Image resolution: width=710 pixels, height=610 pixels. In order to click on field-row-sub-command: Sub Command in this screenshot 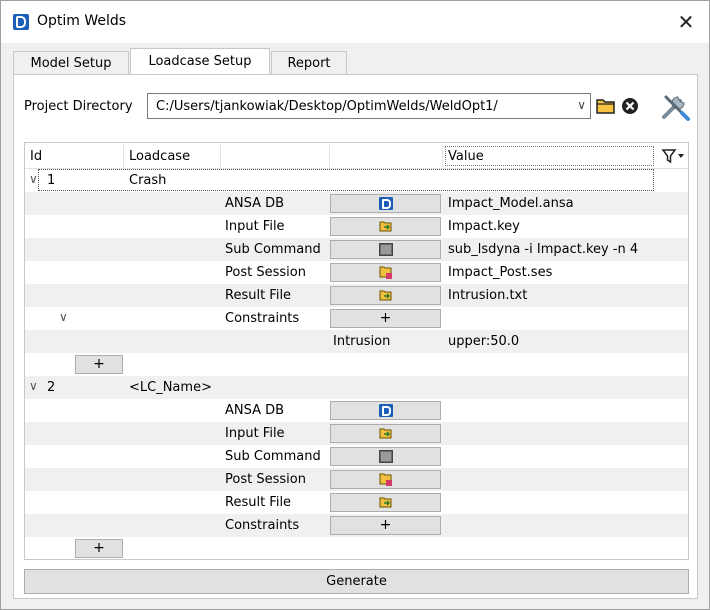, I will do `click(356, 456)`.